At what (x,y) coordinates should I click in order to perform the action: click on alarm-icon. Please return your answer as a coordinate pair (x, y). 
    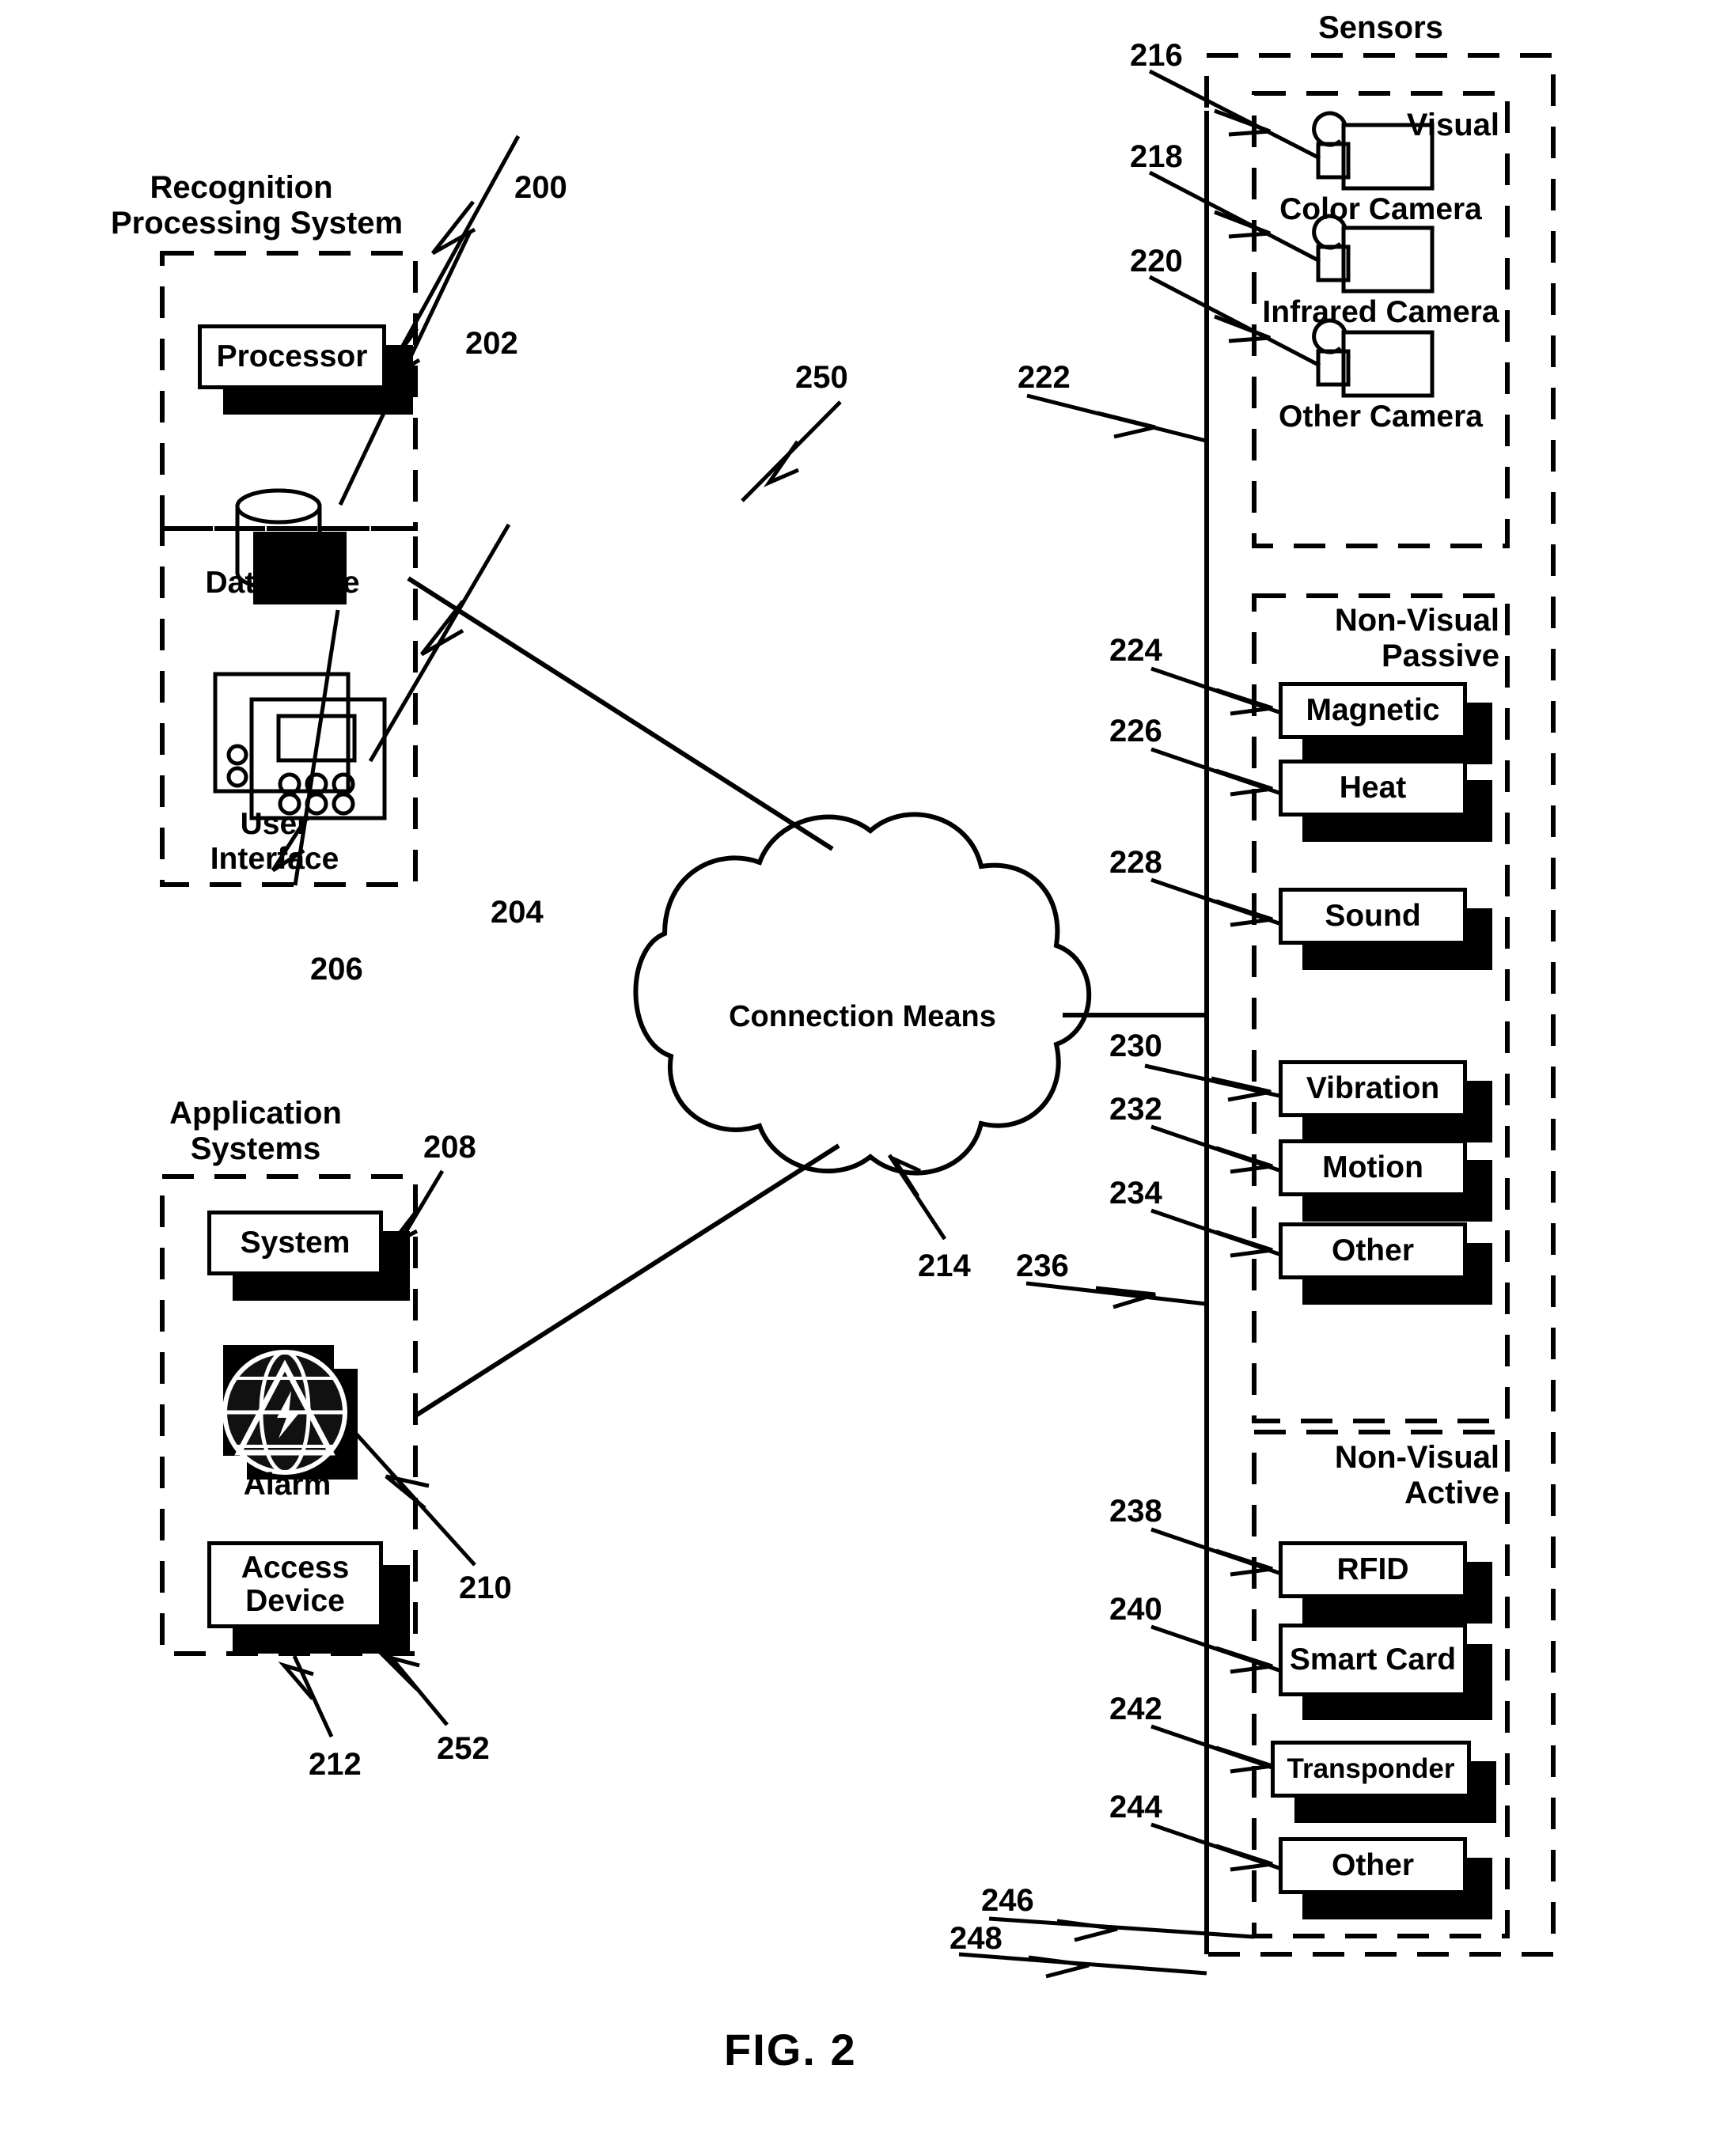
    Looking at the image, I should click on (290, 1412).